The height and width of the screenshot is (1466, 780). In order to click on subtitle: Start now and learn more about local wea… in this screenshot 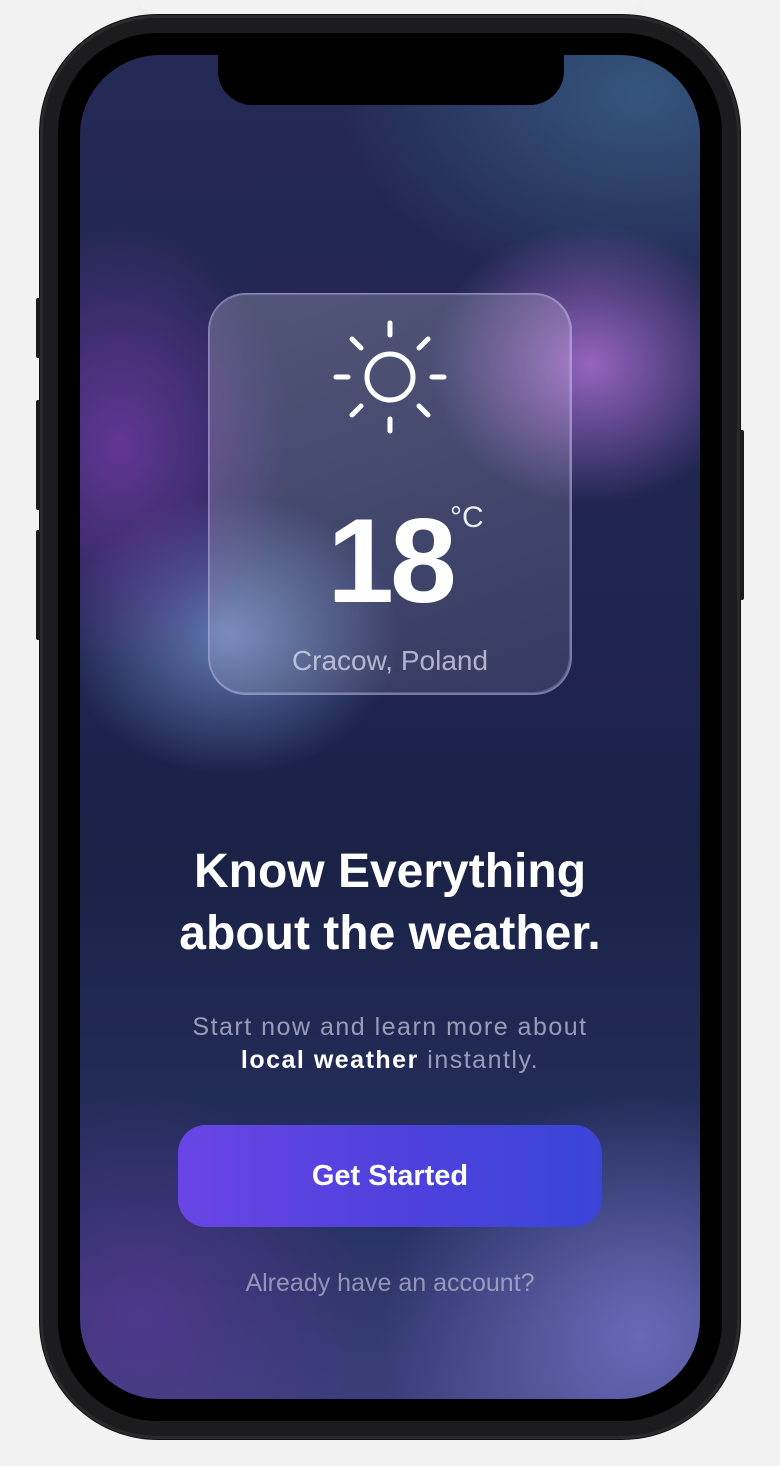, I will do `click(390, 1044)`.